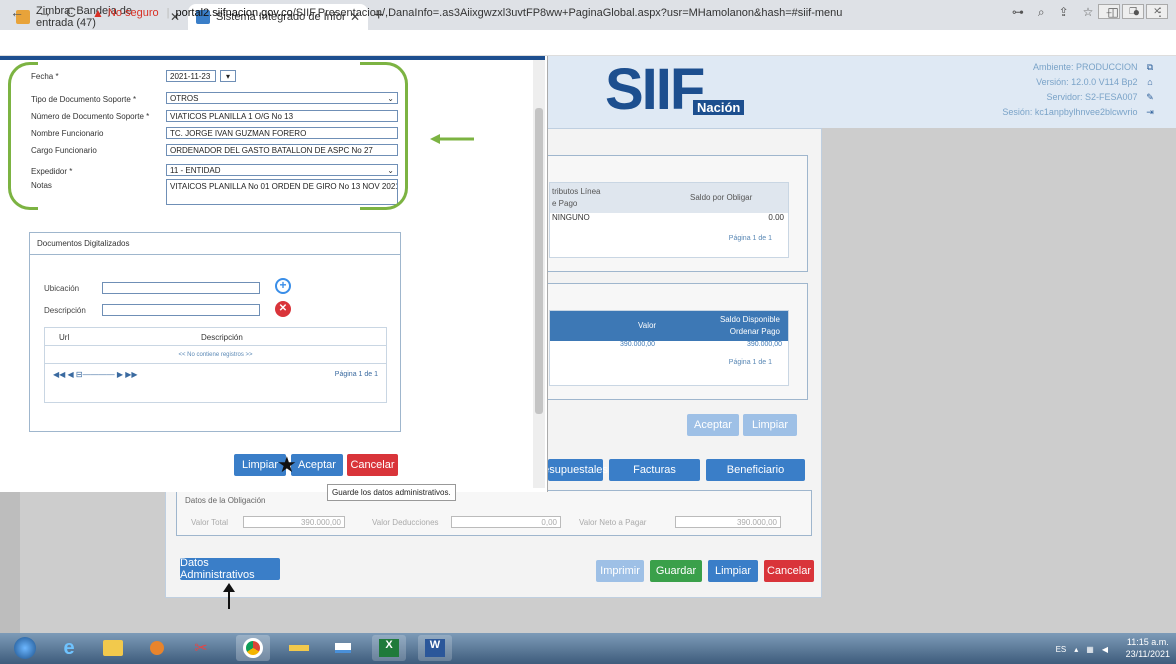 The height and width of the screenshot is (664, 1176). Describe the element at coordinates (452, 139) in the screenshot. I see `green-arrow-icon` at that location.